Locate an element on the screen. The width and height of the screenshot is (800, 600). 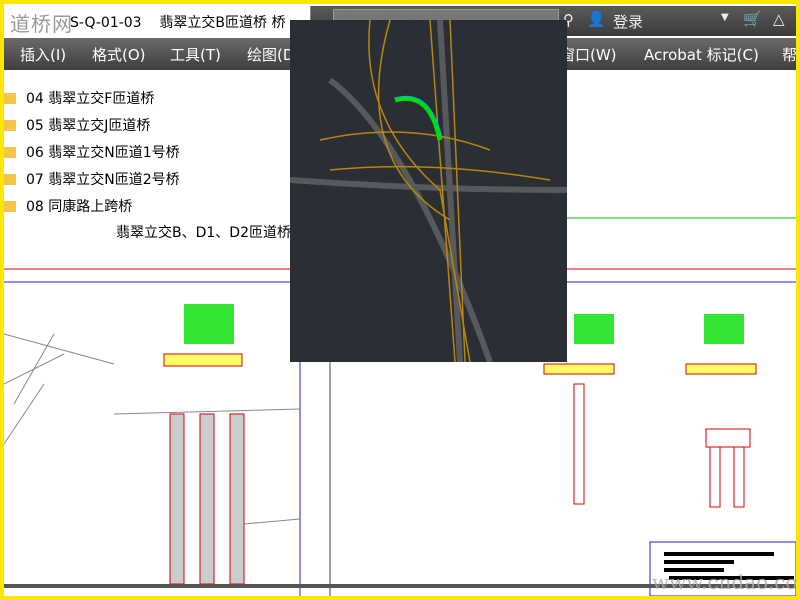
list-item: 08 同康路上跨桥 is located at coordinates (68, 206).